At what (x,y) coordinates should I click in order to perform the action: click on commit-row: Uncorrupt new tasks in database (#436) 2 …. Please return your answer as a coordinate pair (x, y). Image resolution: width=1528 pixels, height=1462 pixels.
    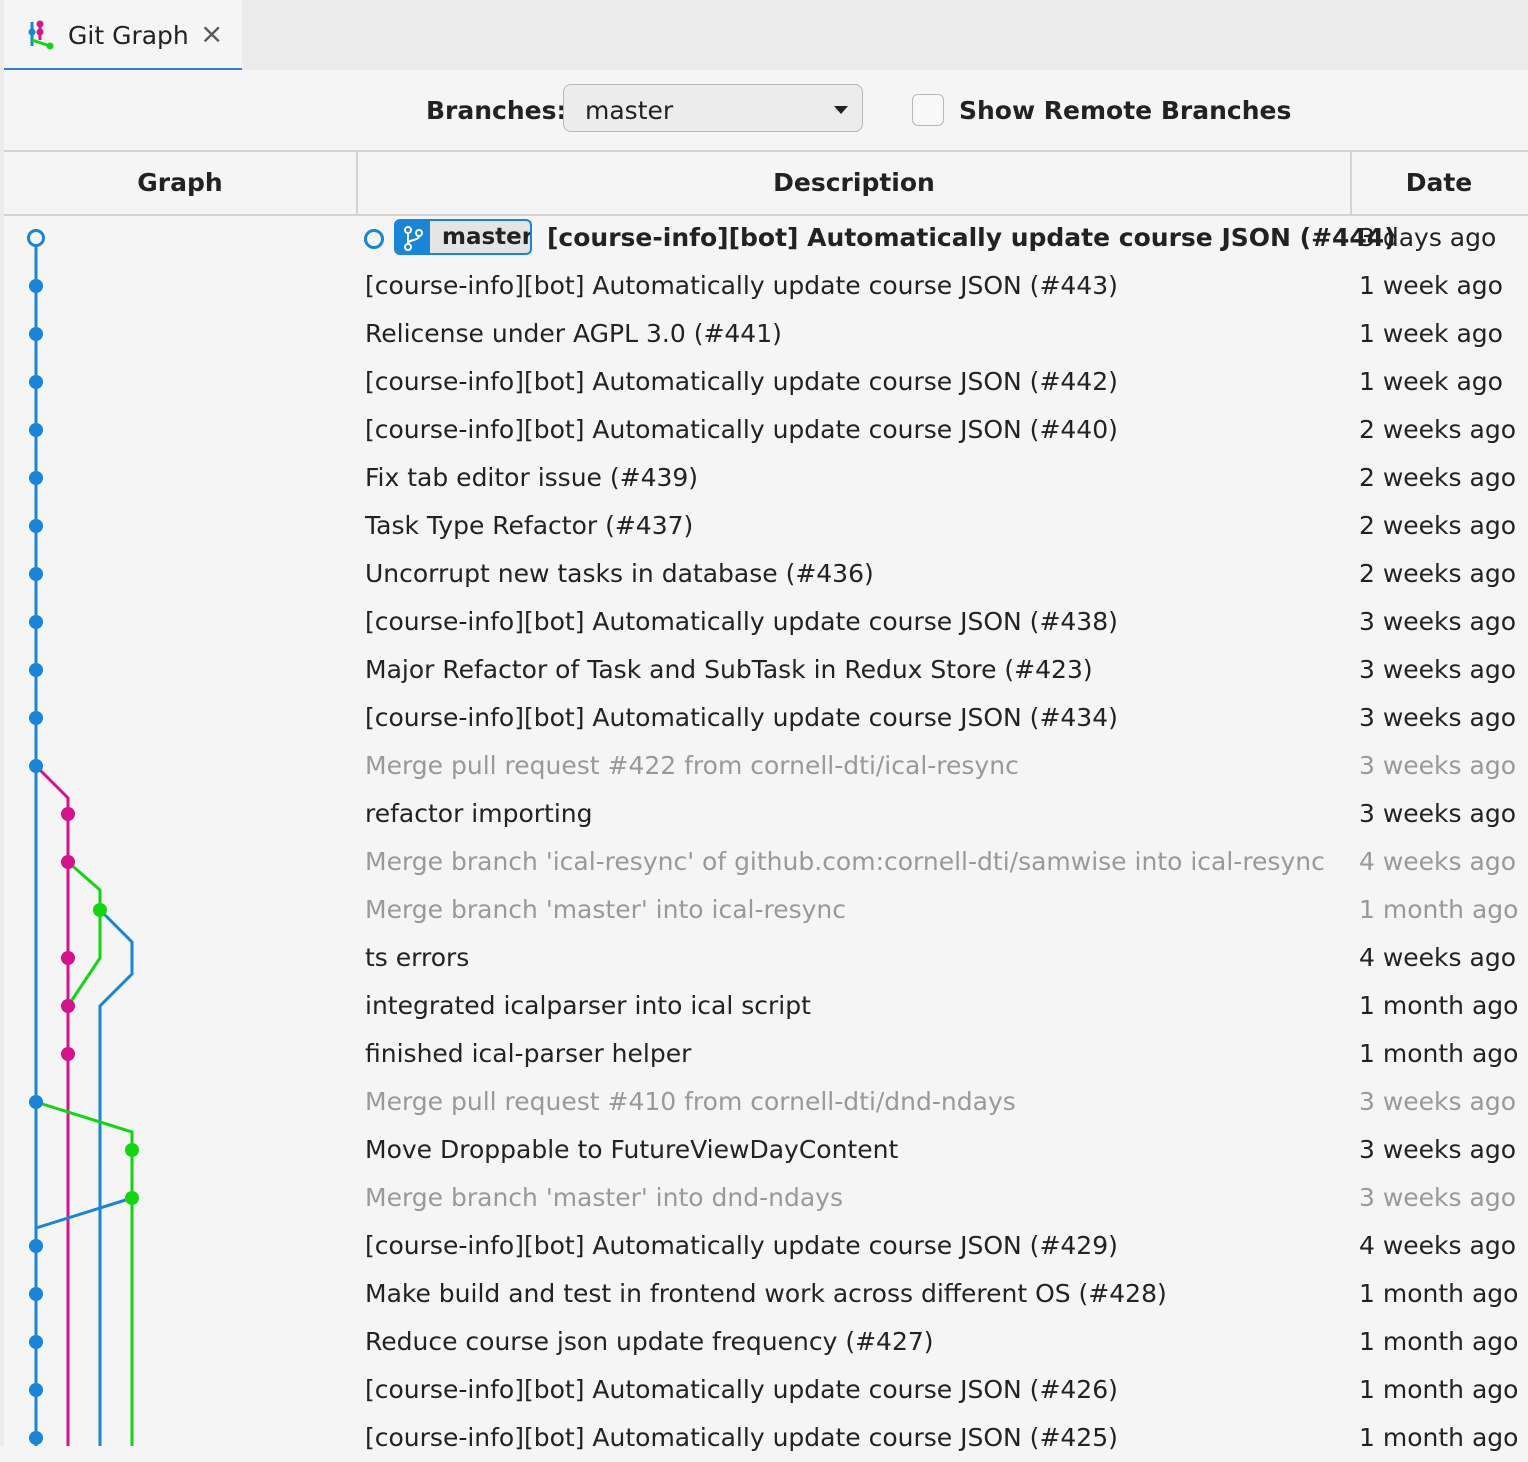
    Looking at the image, I should click on (764, 574).